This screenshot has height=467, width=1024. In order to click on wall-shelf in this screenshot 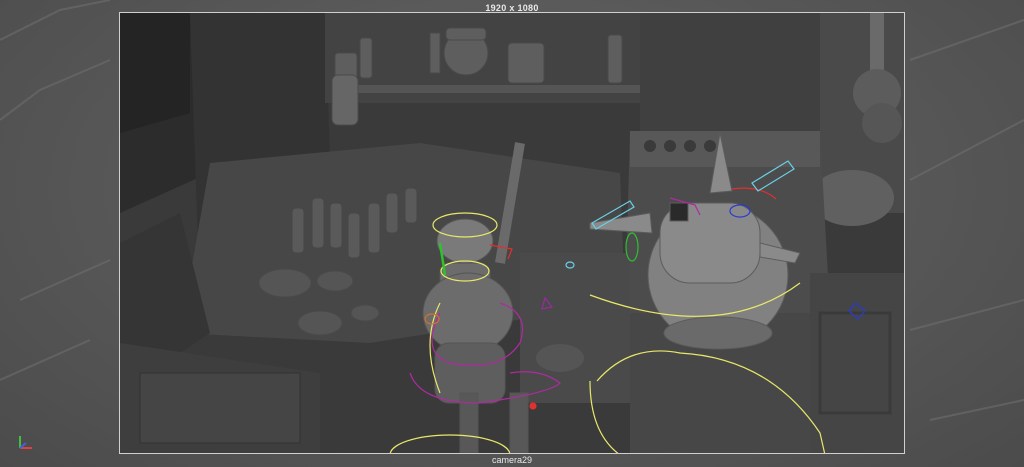, I will do `click(495, 89)`.